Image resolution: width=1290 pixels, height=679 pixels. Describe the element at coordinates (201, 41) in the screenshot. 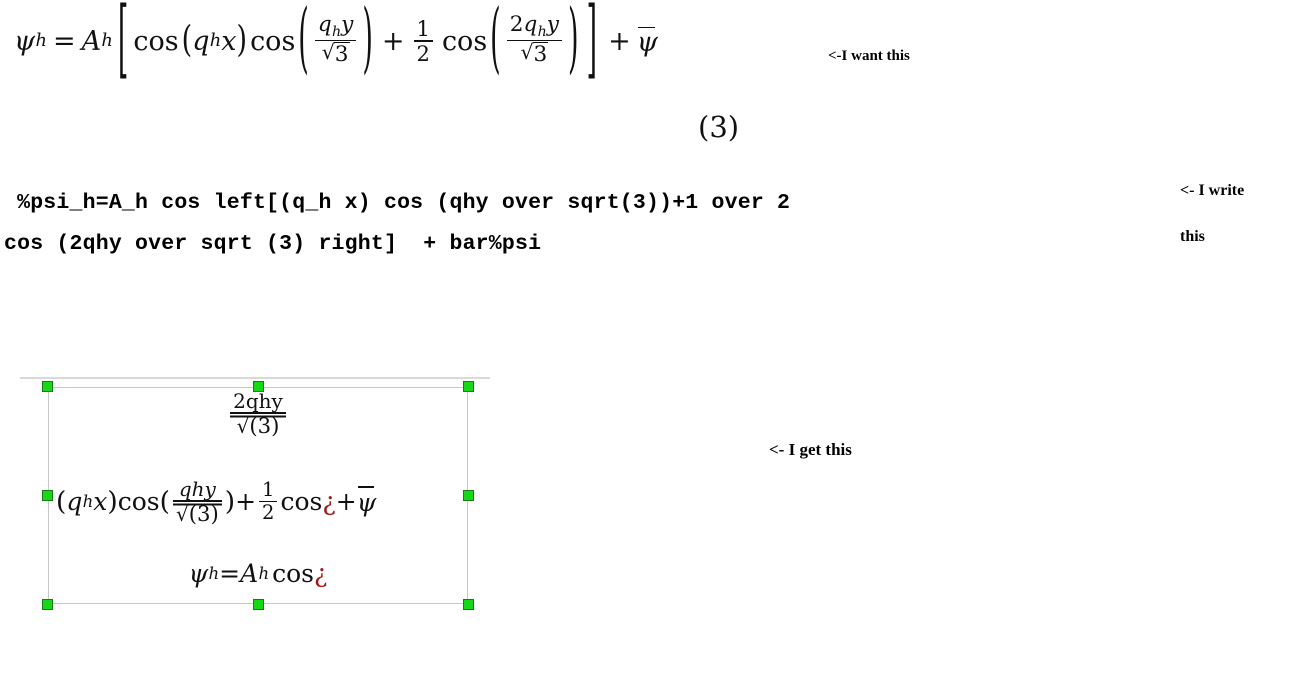

I see `wavevector-q-1: q` at that location.